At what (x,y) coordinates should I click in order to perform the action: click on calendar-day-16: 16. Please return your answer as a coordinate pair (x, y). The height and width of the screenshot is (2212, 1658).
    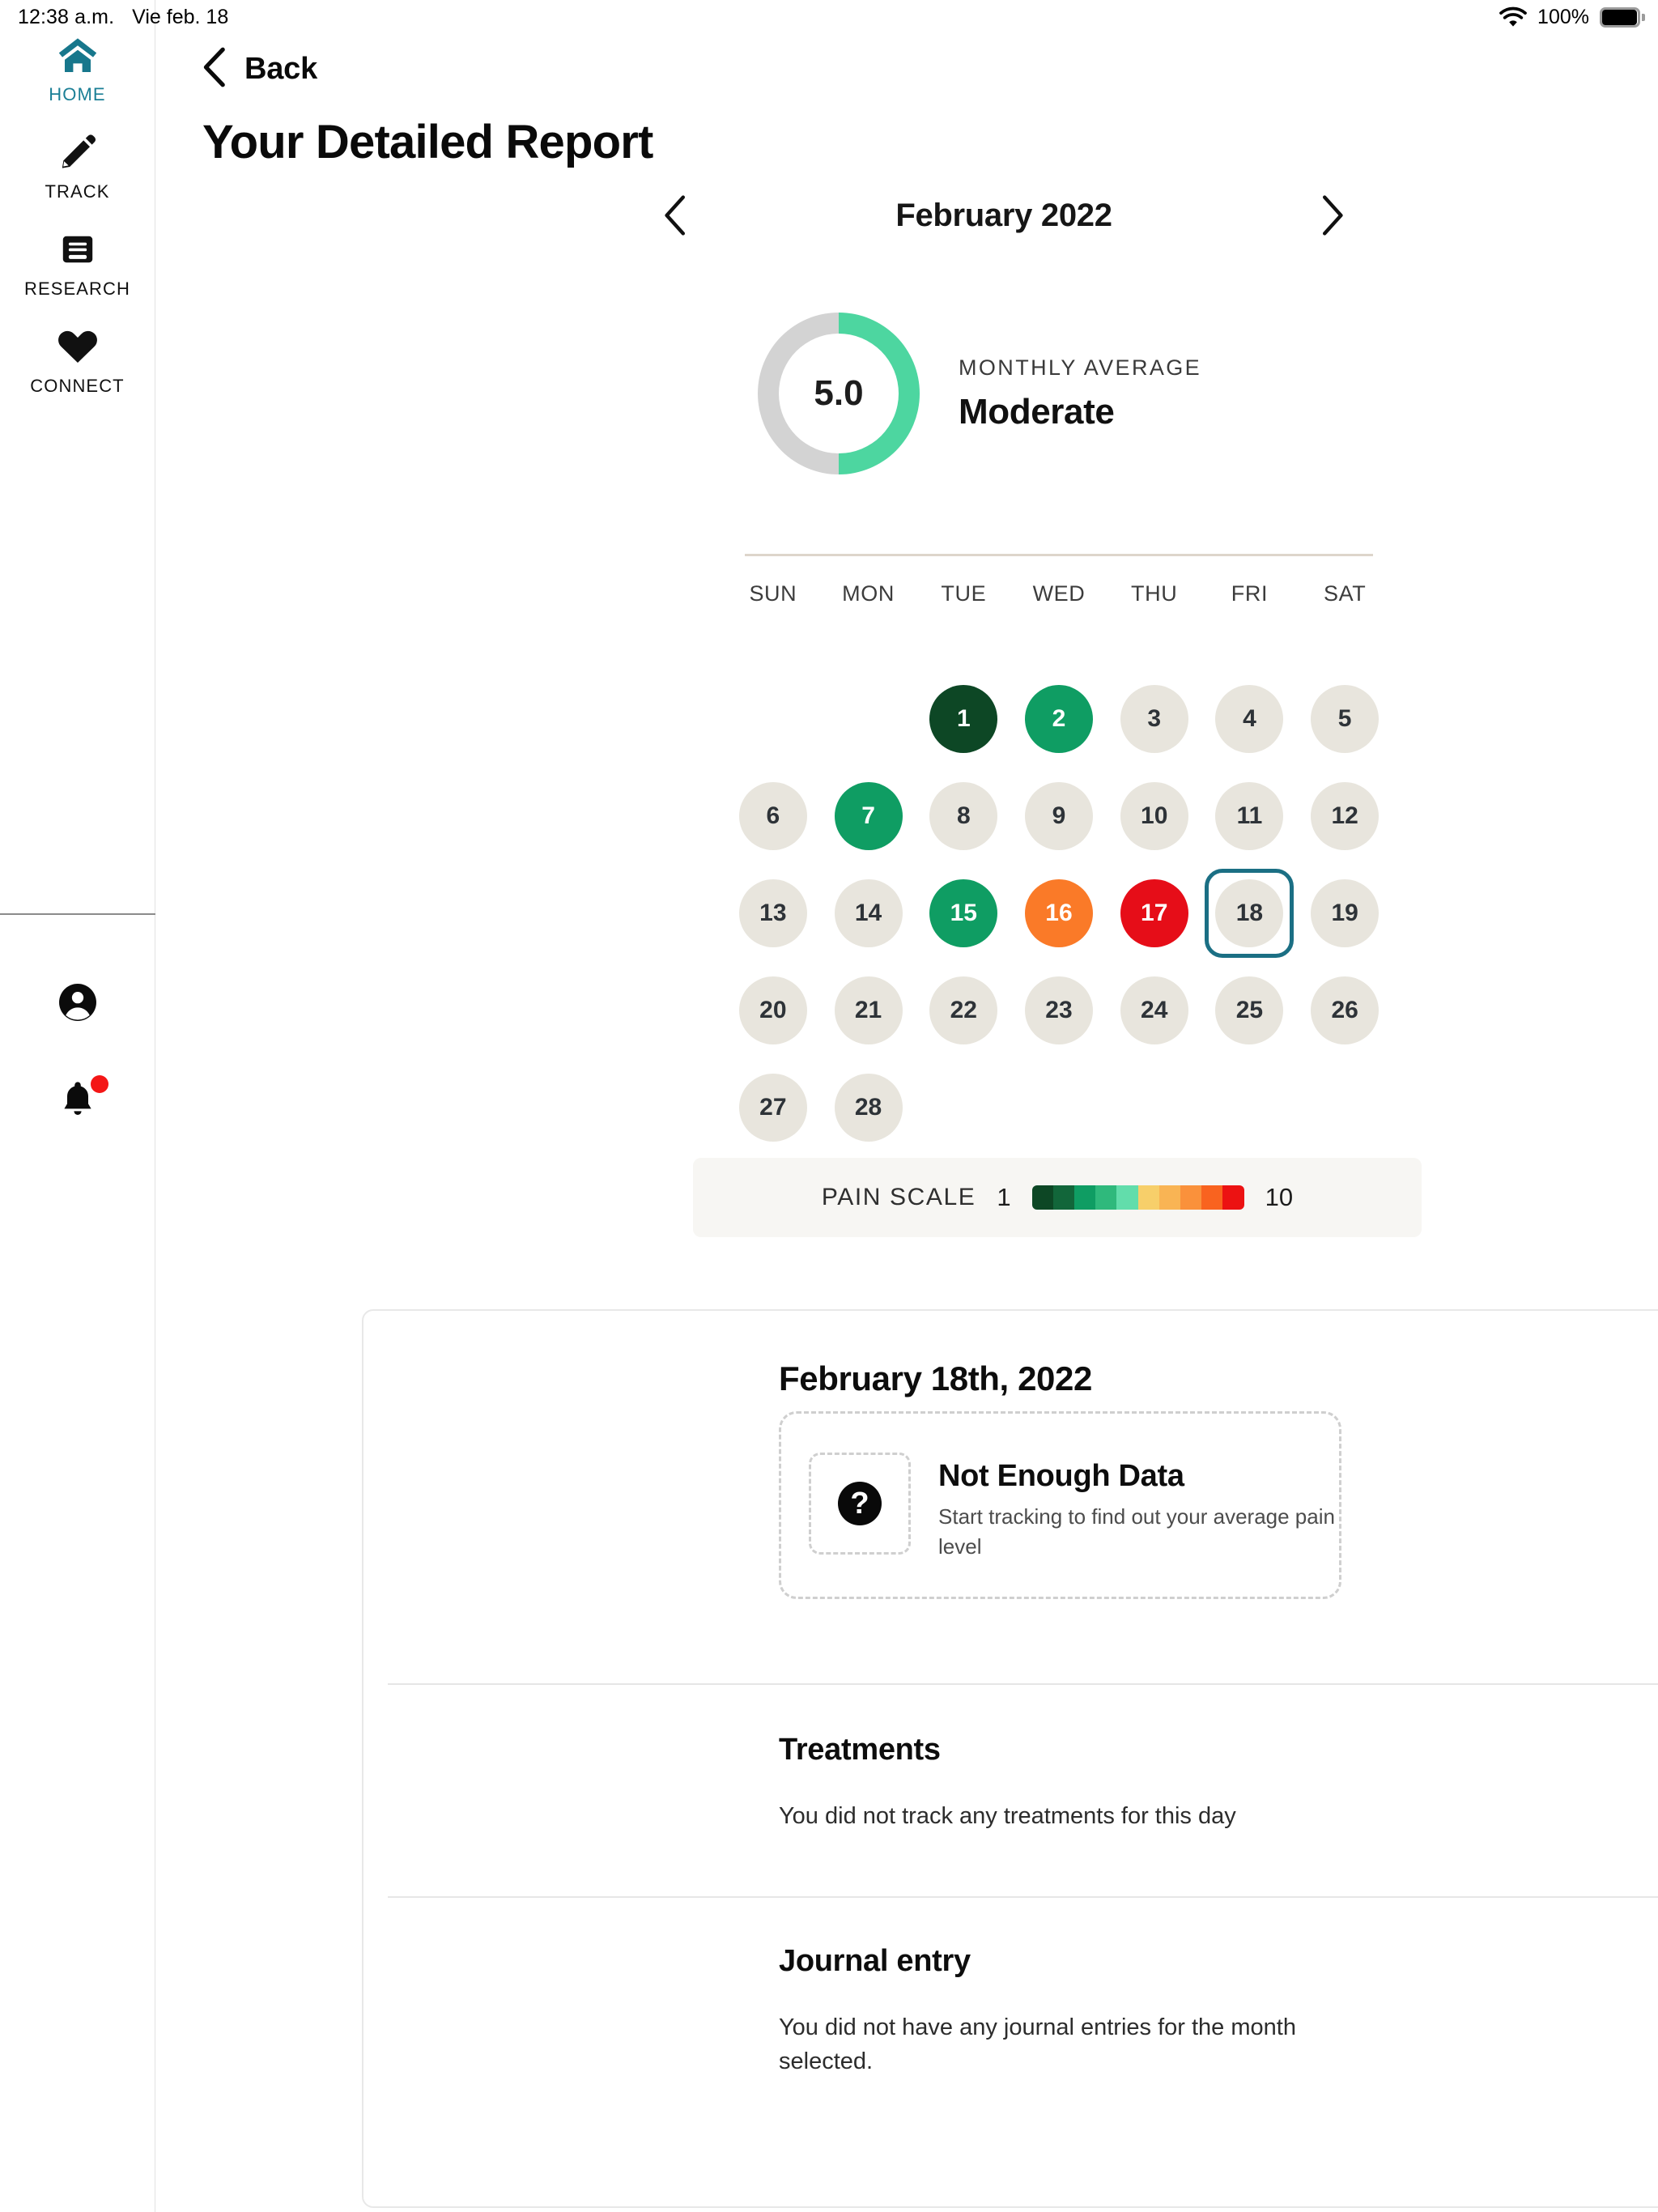
    Looking at the image, I should click on (1058, 913).